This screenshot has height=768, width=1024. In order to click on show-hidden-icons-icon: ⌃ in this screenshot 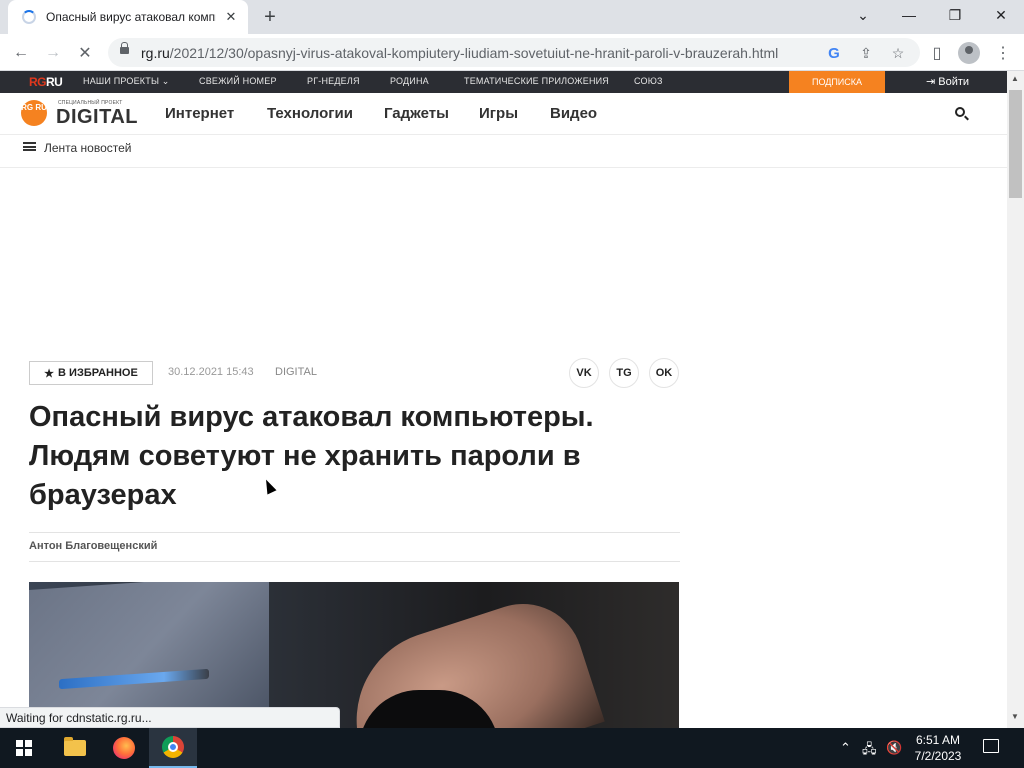, I will do `click(845, 748)`.